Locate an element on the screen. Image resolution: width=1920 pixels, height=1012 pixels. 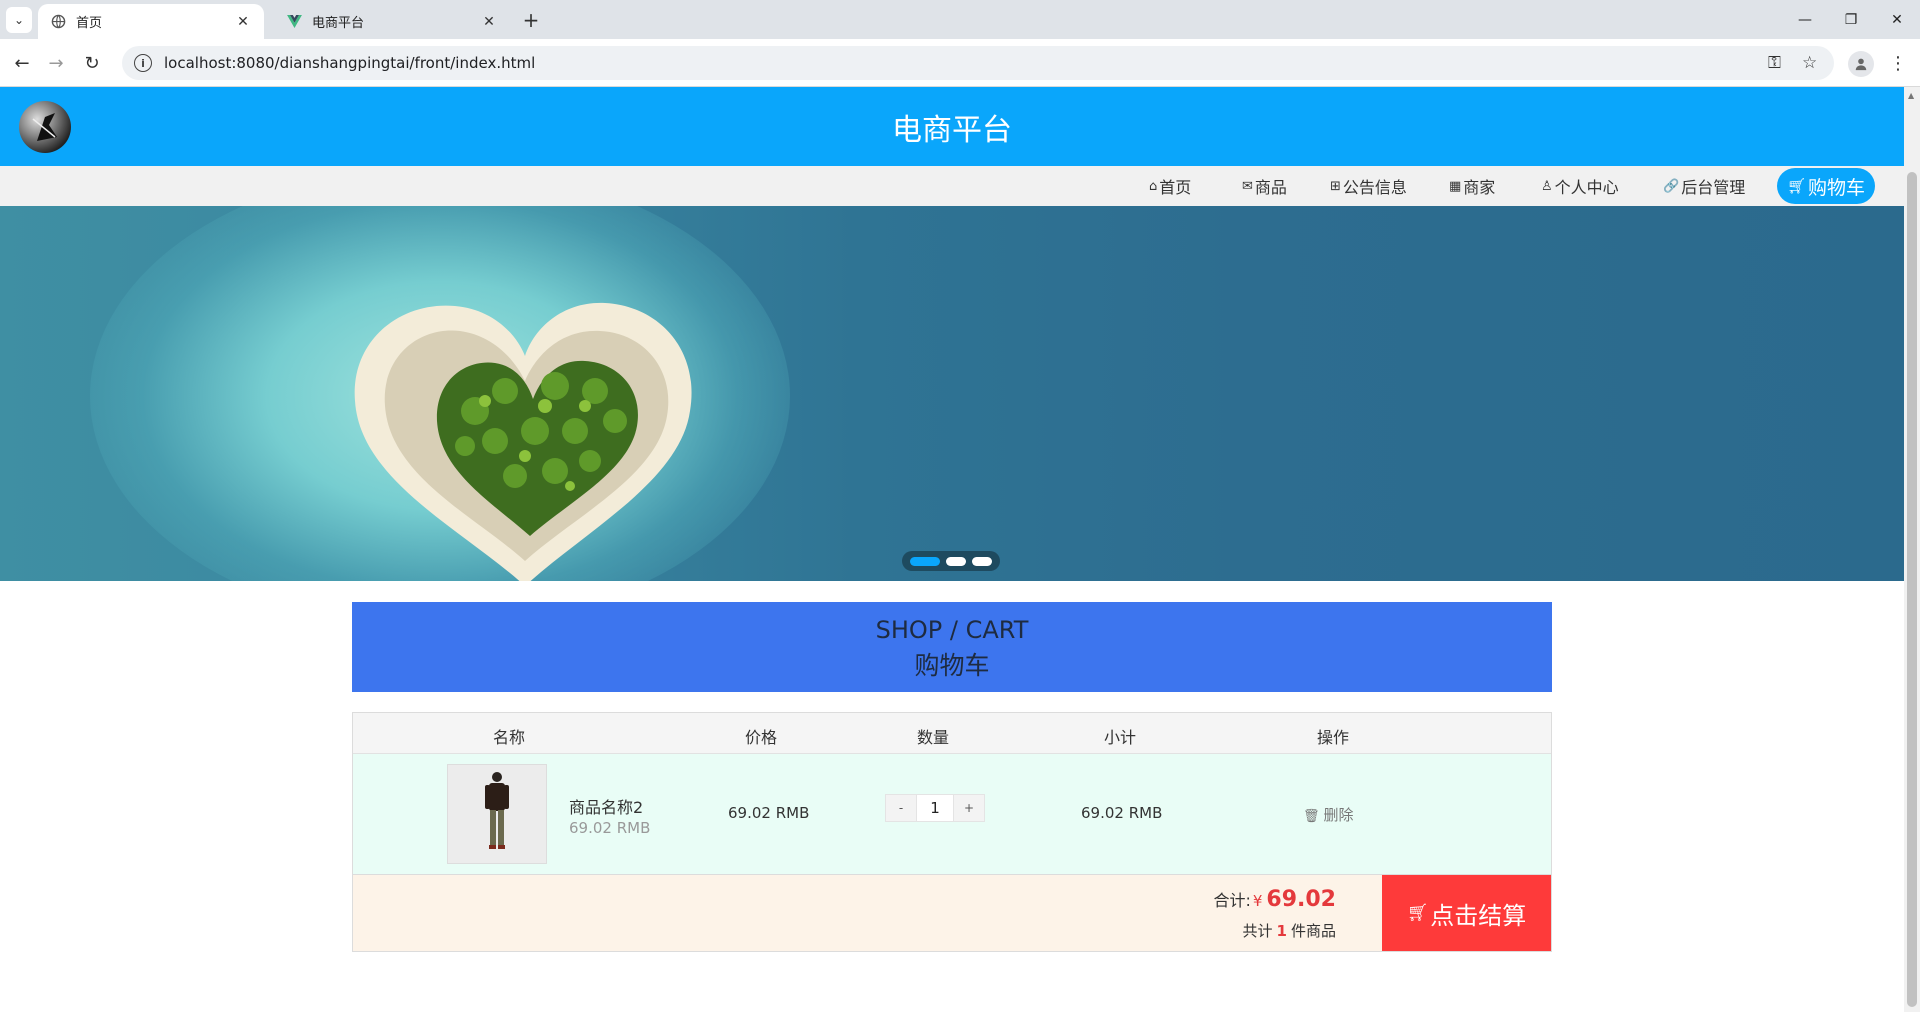
product-image is located at coordinates (497, 814).